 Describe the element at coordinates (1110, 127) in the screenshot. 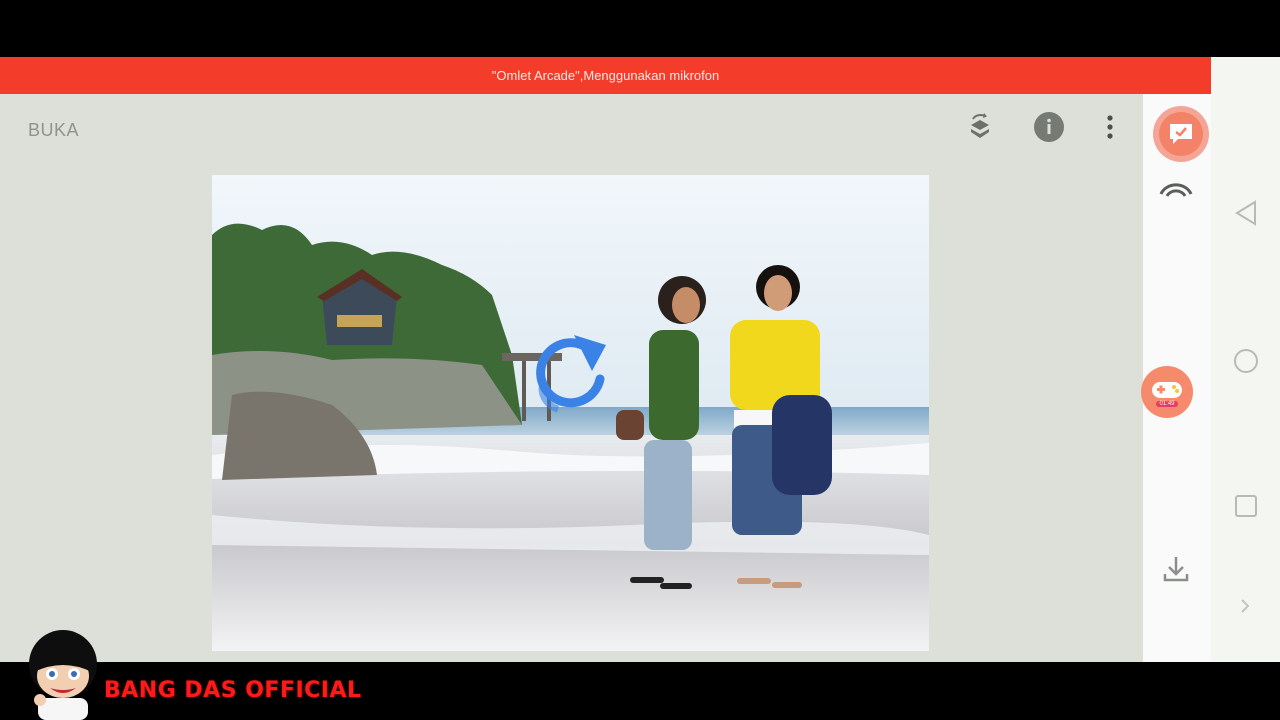

I see `more-vert-icon` at that location.